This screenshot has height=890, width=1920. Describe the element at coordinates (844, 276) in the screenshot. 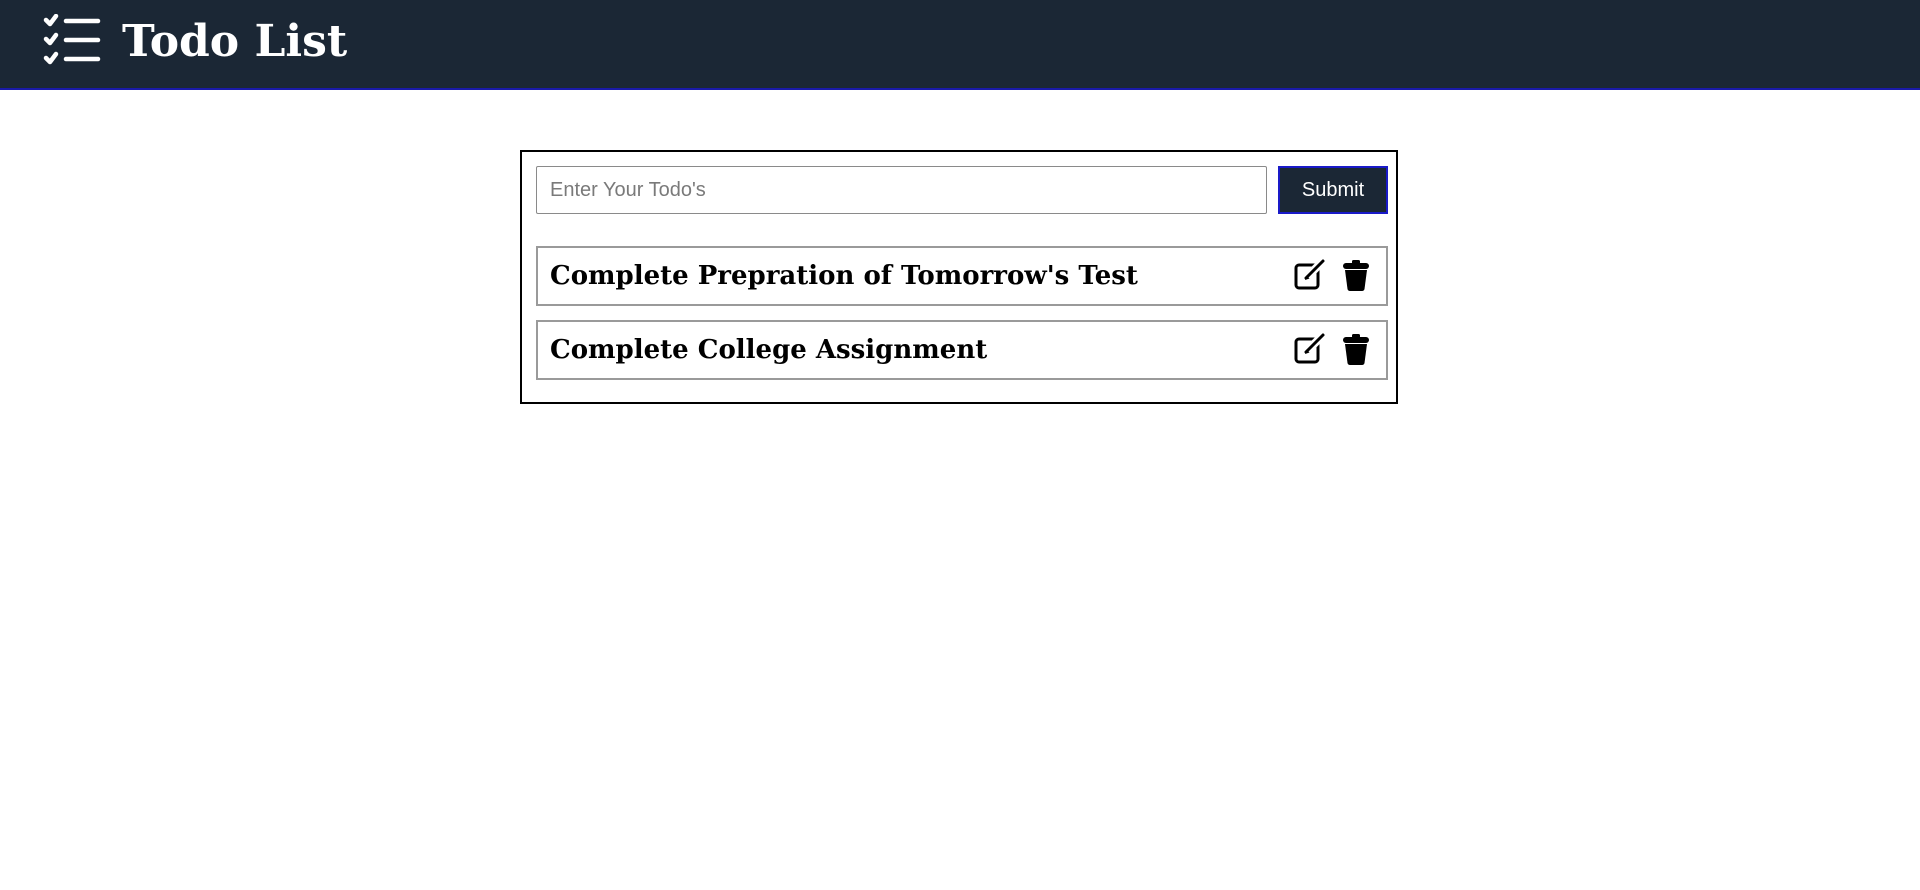

I see `todo-text: Complete Prepration of Tomorrow's Test` at that location.